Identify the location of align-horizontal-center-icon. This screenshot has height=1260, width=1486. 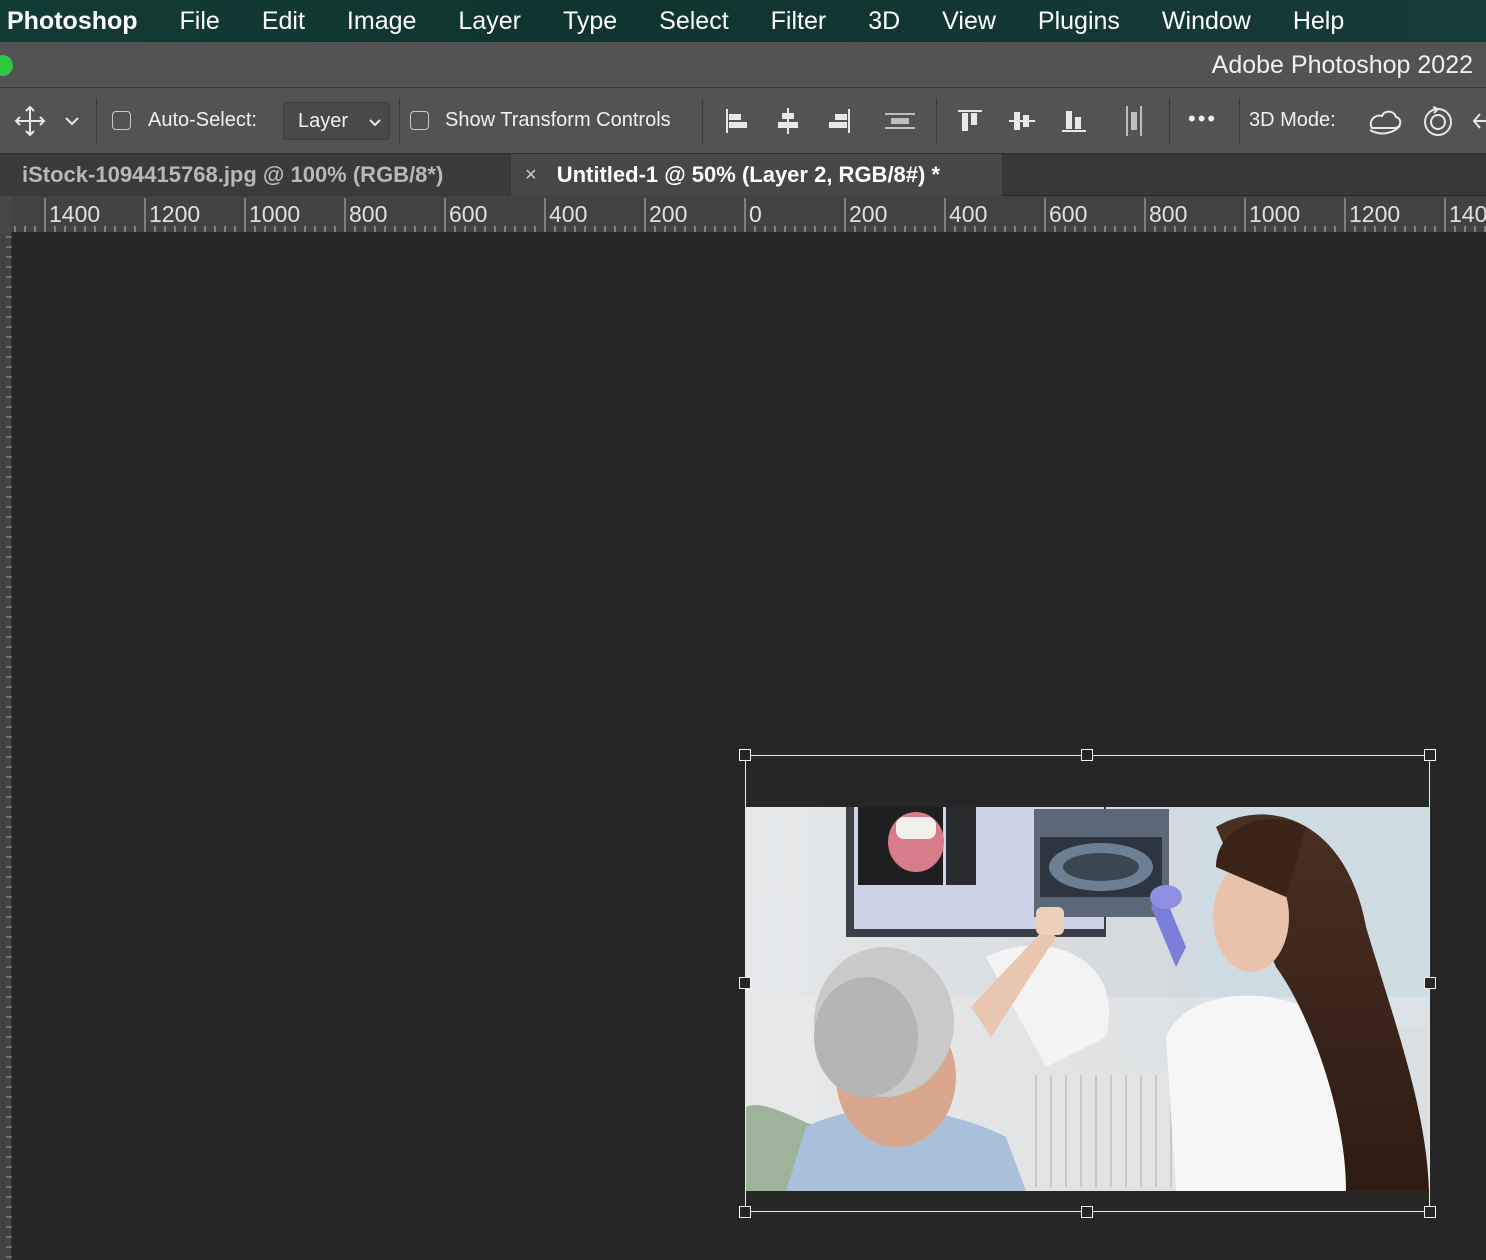
(788, 121).